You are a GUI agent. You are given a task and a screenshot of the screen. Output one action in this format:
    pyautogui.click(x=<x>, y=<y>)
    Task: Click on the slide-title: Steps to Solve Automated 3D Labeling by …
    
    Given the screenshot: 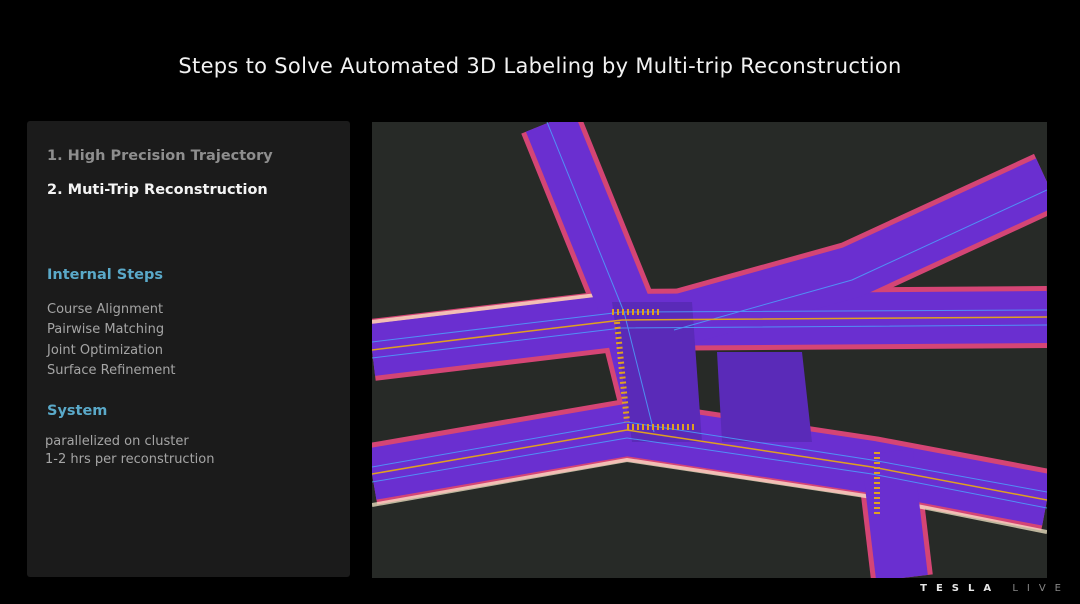 What is the action you would take?
    pyautogui.click(x=540, y=66)
    